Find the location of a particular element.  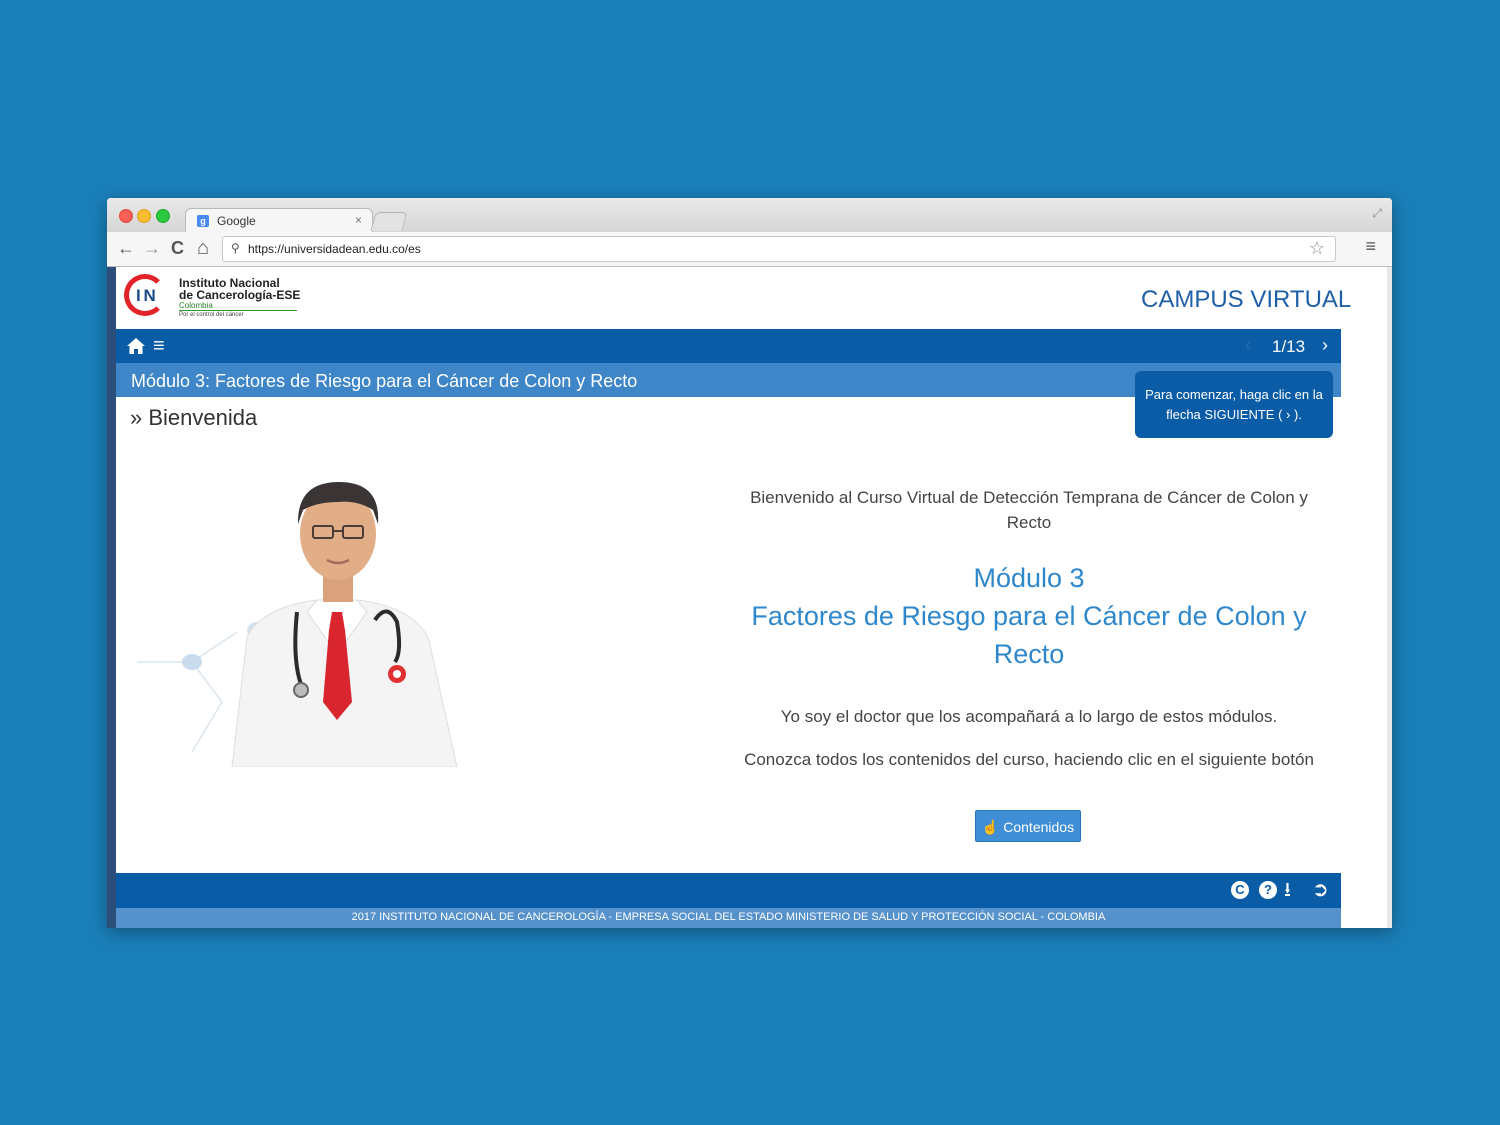

back-arrow-icon: ← is located at coordinates (126, 248).